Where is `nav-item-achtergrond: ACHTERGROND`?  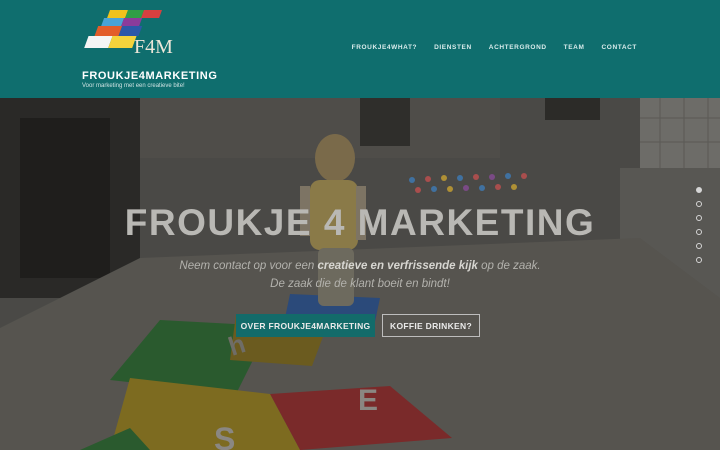 nav-item-achtergrond: ACHTERGROND is located at coordinates (518, 47).